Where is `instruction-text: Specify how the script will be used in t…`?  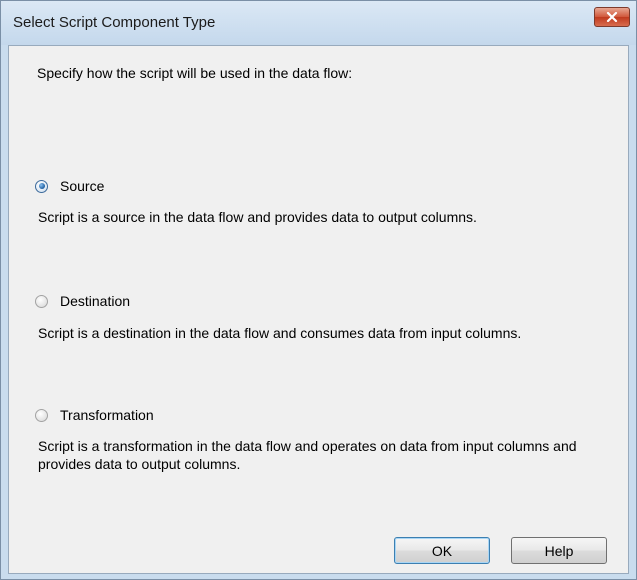 instruction-text: Specify how the script will be used in t… is located at coordinates (195, 73).